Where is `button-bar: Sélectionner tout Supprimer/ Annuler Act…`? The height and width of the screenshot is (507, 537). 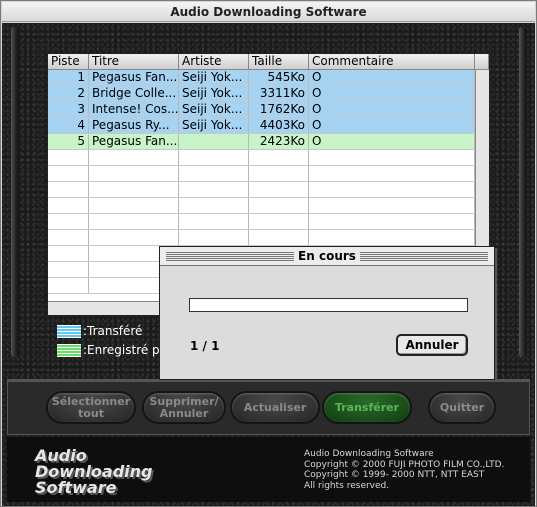 button-bar: Sélectionner tout Supprimer/ Annuler Act… is located at coordinates (268, 408).